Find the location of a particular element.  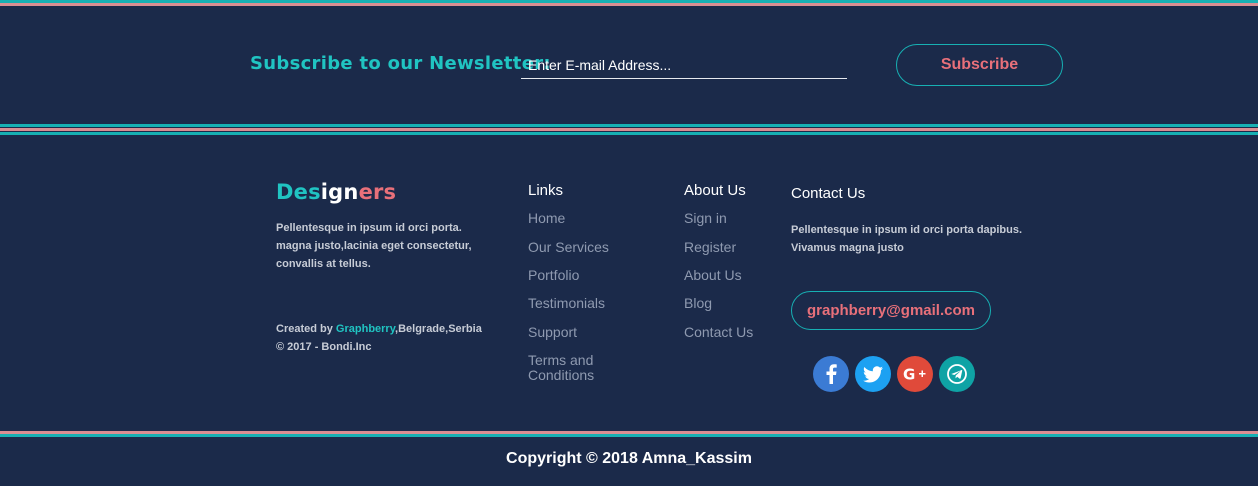

telegram-icon is located at coordinates (957, 374).